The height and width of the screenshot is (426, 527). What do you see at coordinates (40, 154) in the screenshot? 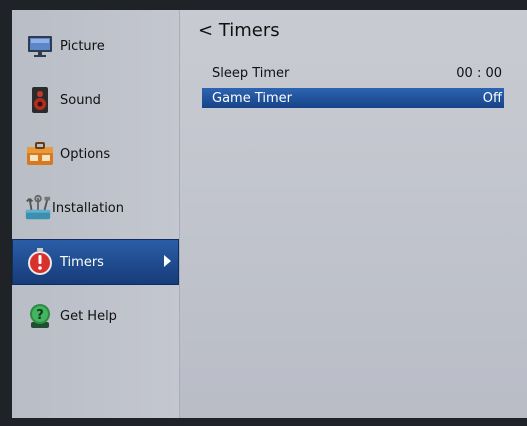
I see `toolbox-icon` at bounding box center [40, 154].